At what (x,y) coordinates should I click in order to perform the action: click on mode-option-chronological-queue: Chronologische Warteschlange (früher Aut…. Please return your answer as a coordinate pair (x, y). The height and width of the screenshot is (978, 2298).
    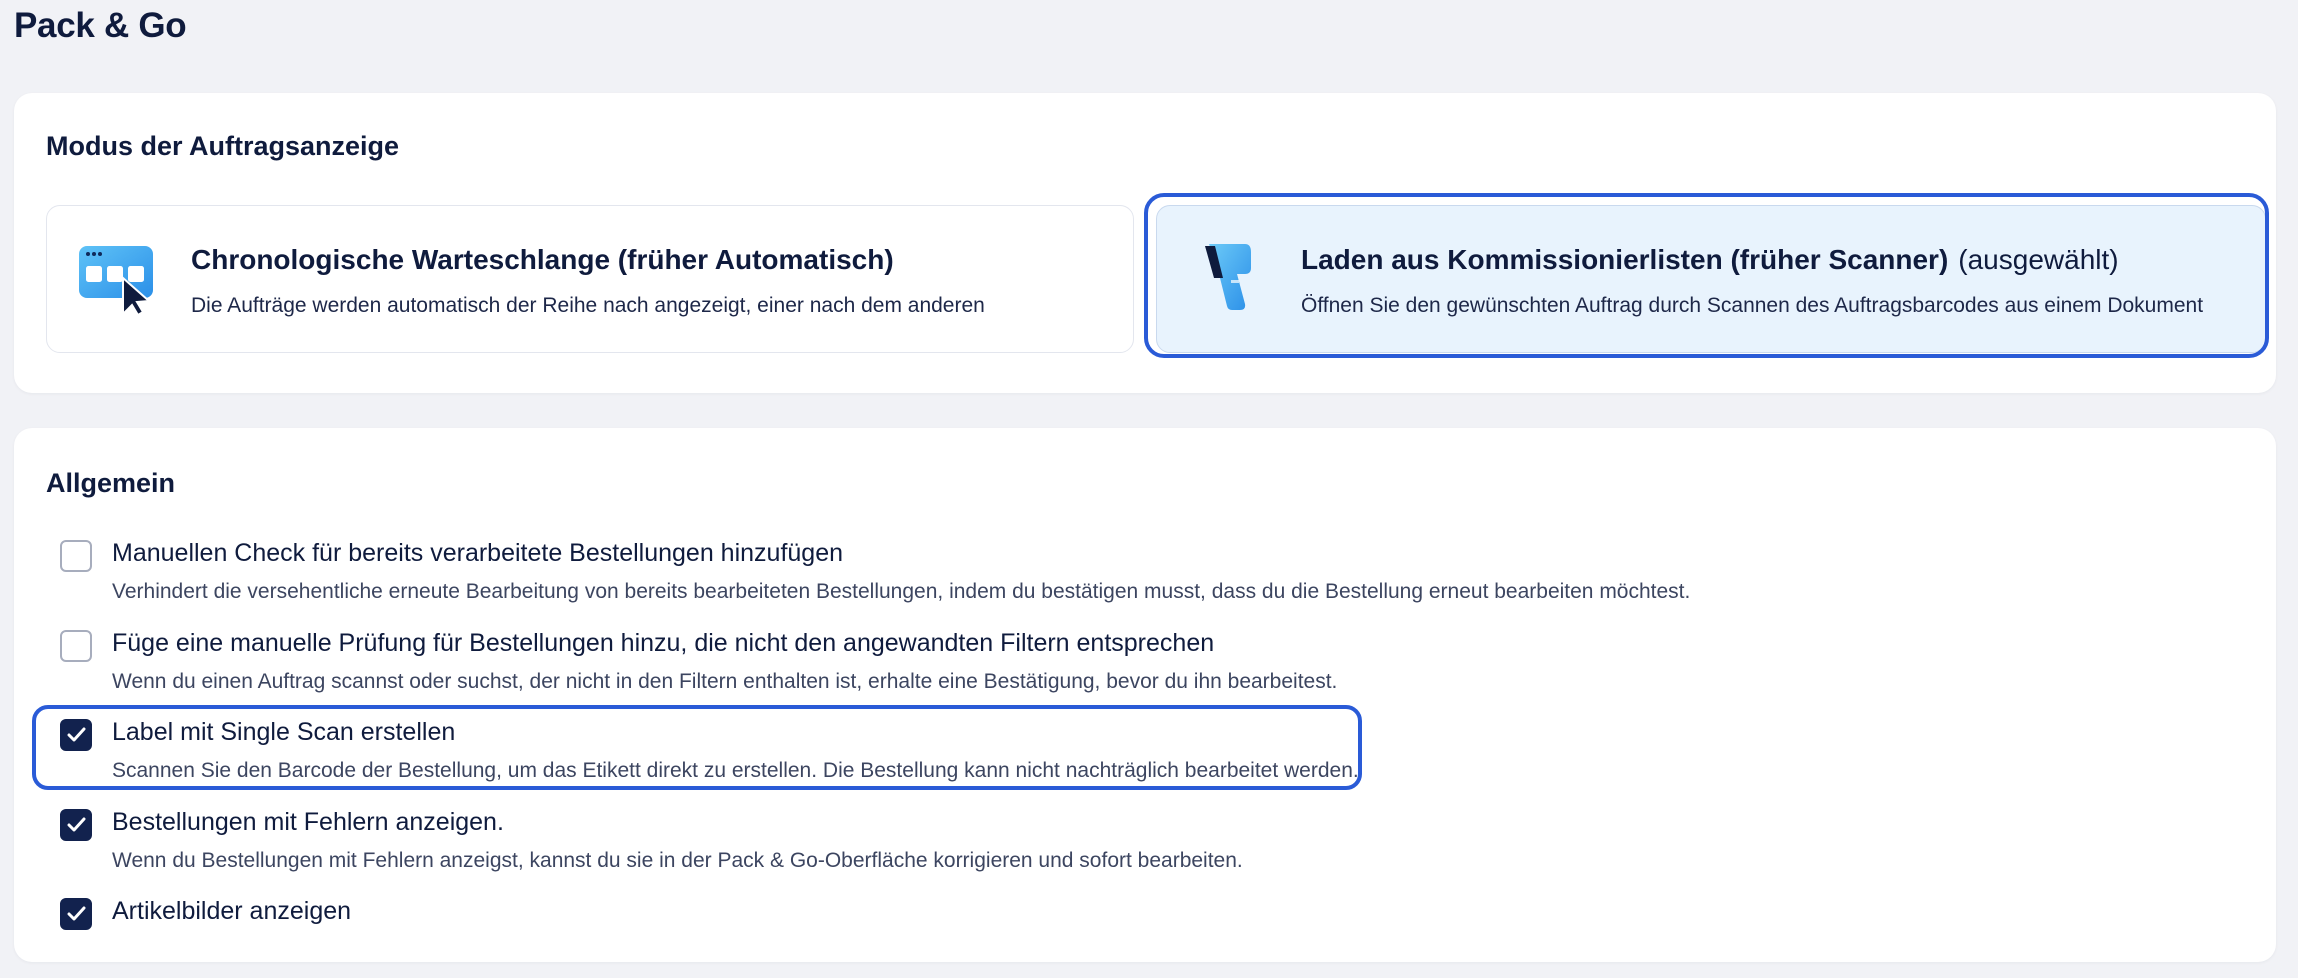
    Looking at the image, I should click on (590, 279).